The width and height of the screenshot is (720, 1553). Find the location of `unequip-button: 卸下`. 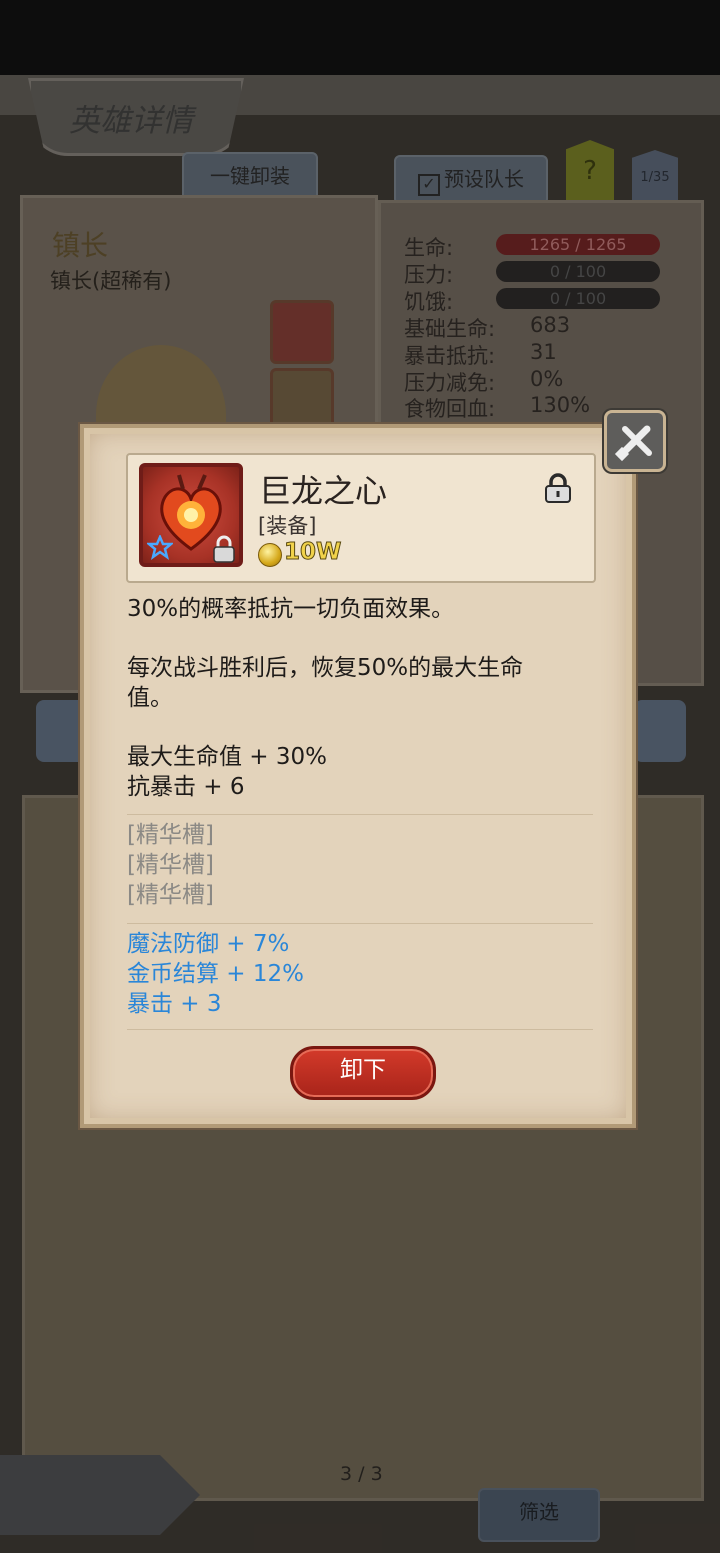

unequip-button: 卸下 is located at coordinates (363, 1073).